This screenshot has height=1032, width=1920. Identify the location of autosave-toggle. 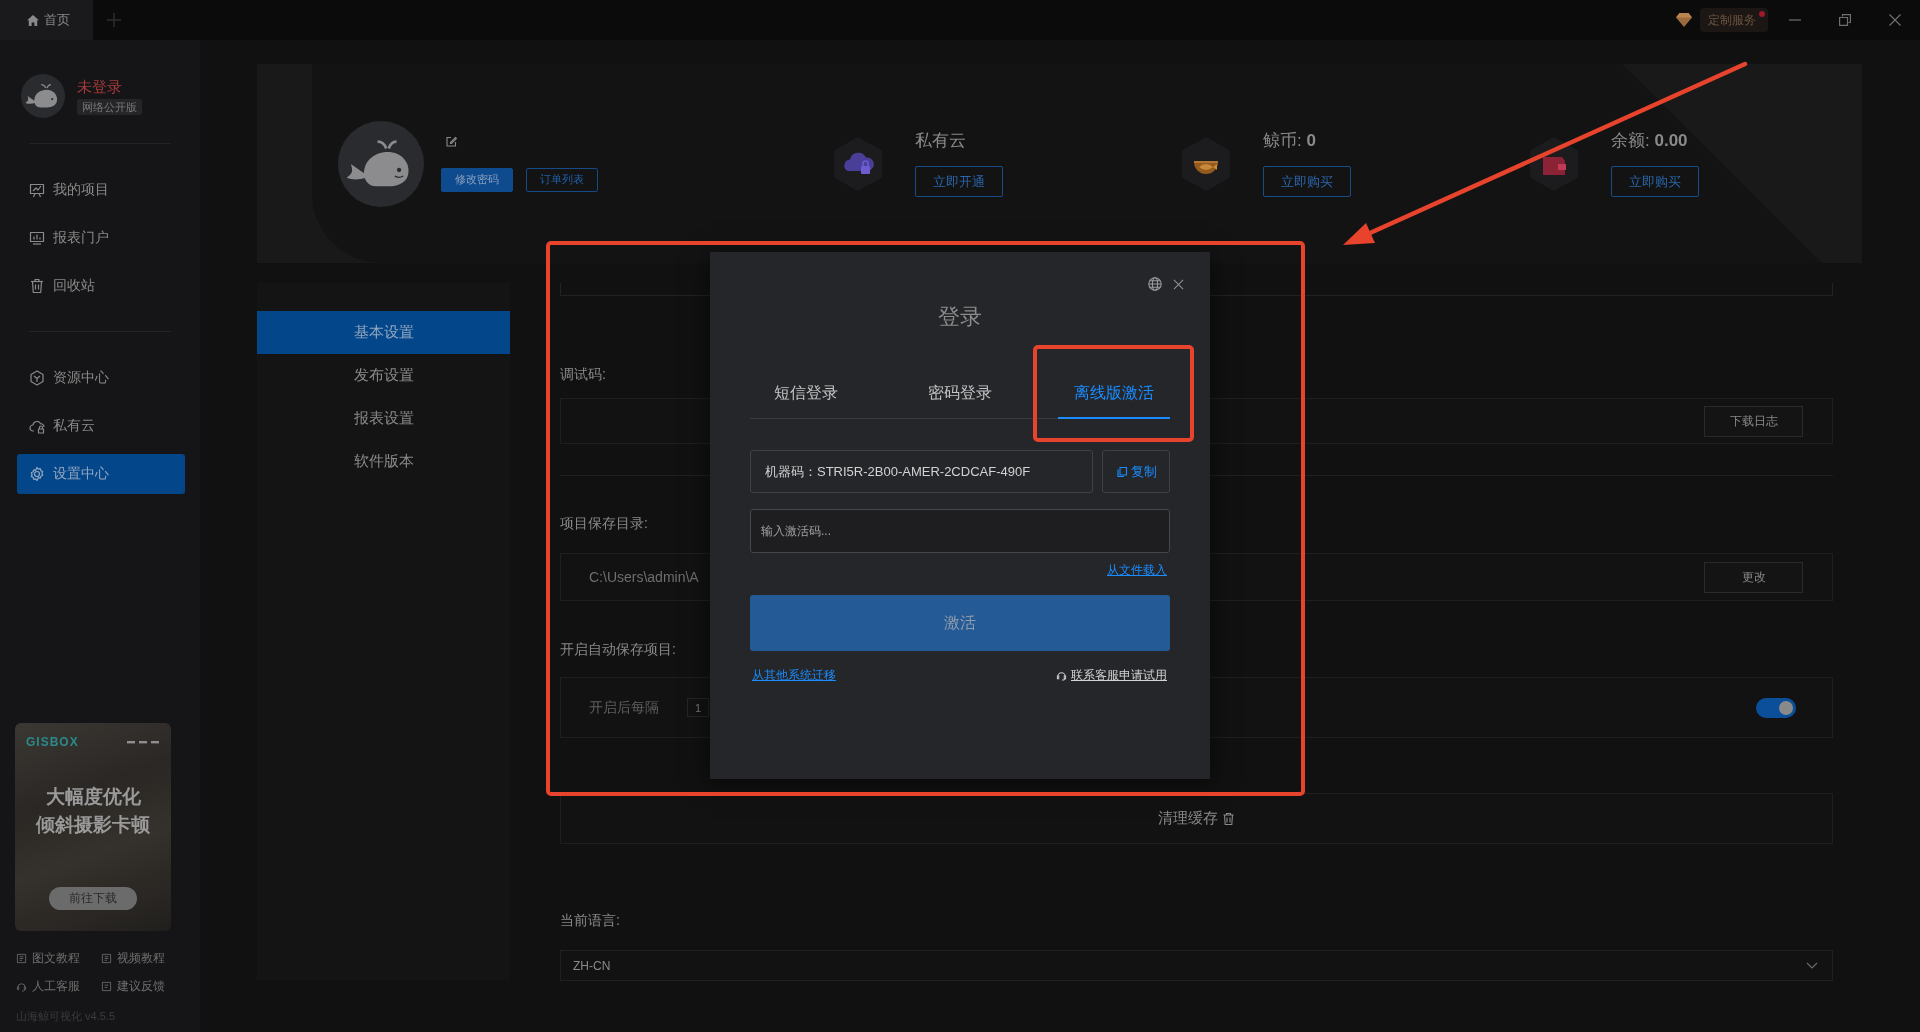
(1776, 707).